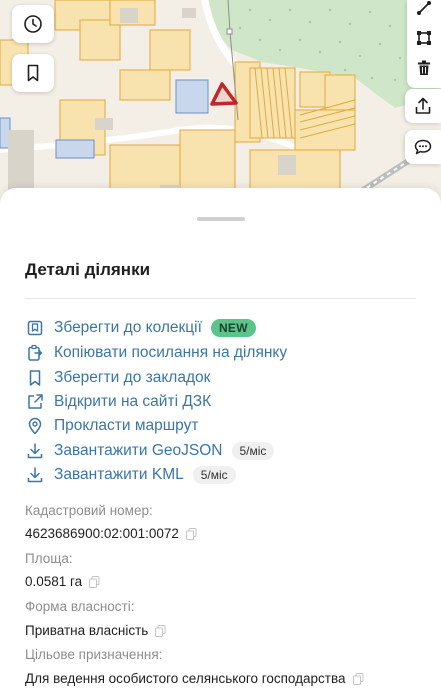 The width and height of the screenshot is (441, 699). I want to click on action-label: Копіювати посилання на ділянку, so click(171, 352).